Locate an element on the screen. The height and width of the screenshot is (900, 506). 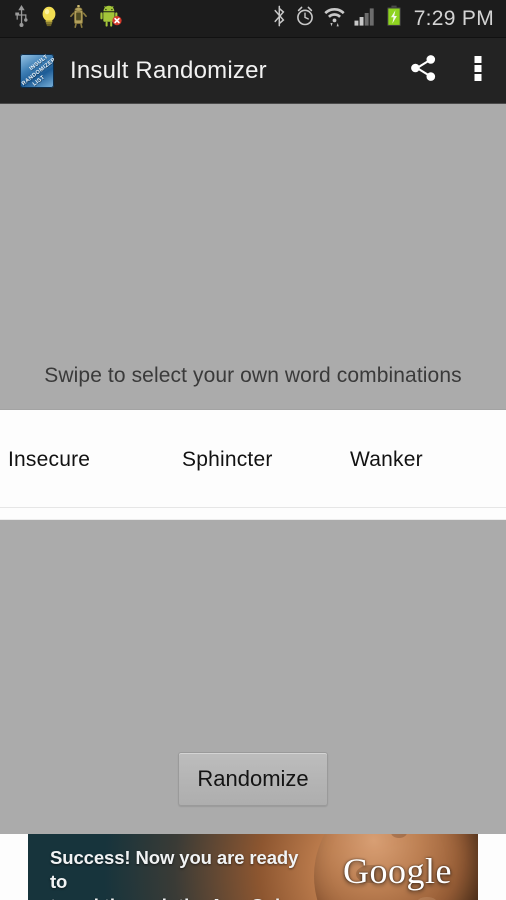
bluetooth-icon is located at coordinates (279, 18).